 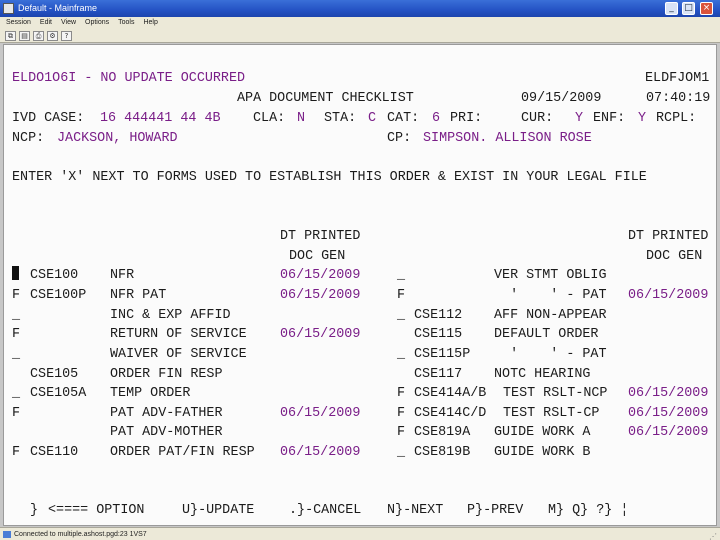 What do you see at coordinates (360, 23) in the screenshot?
I see `menu-bar: Session Edit View Options Tools Help` at bounding box center [360, 23].